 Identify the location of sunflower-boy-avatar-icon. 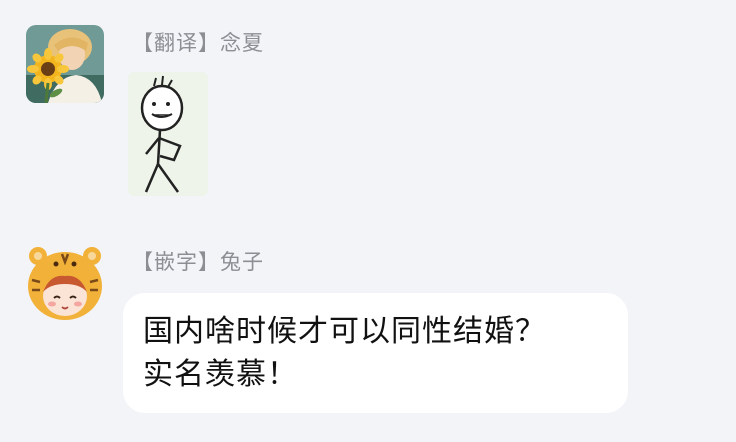
(65, 64).